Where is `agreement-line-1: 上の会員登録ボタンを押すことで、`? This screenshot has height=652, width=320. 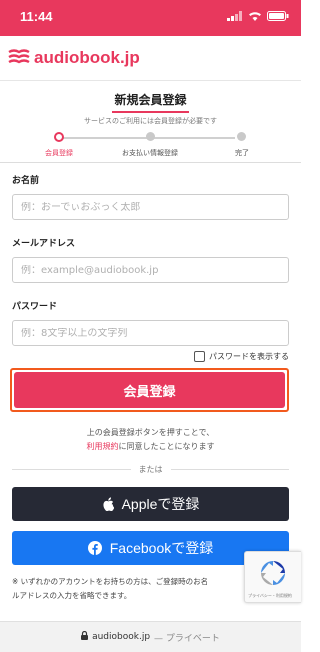 agreement-line-1: 上の会員登録ボタンを押すことで、 is located at coordinates (150, 432).